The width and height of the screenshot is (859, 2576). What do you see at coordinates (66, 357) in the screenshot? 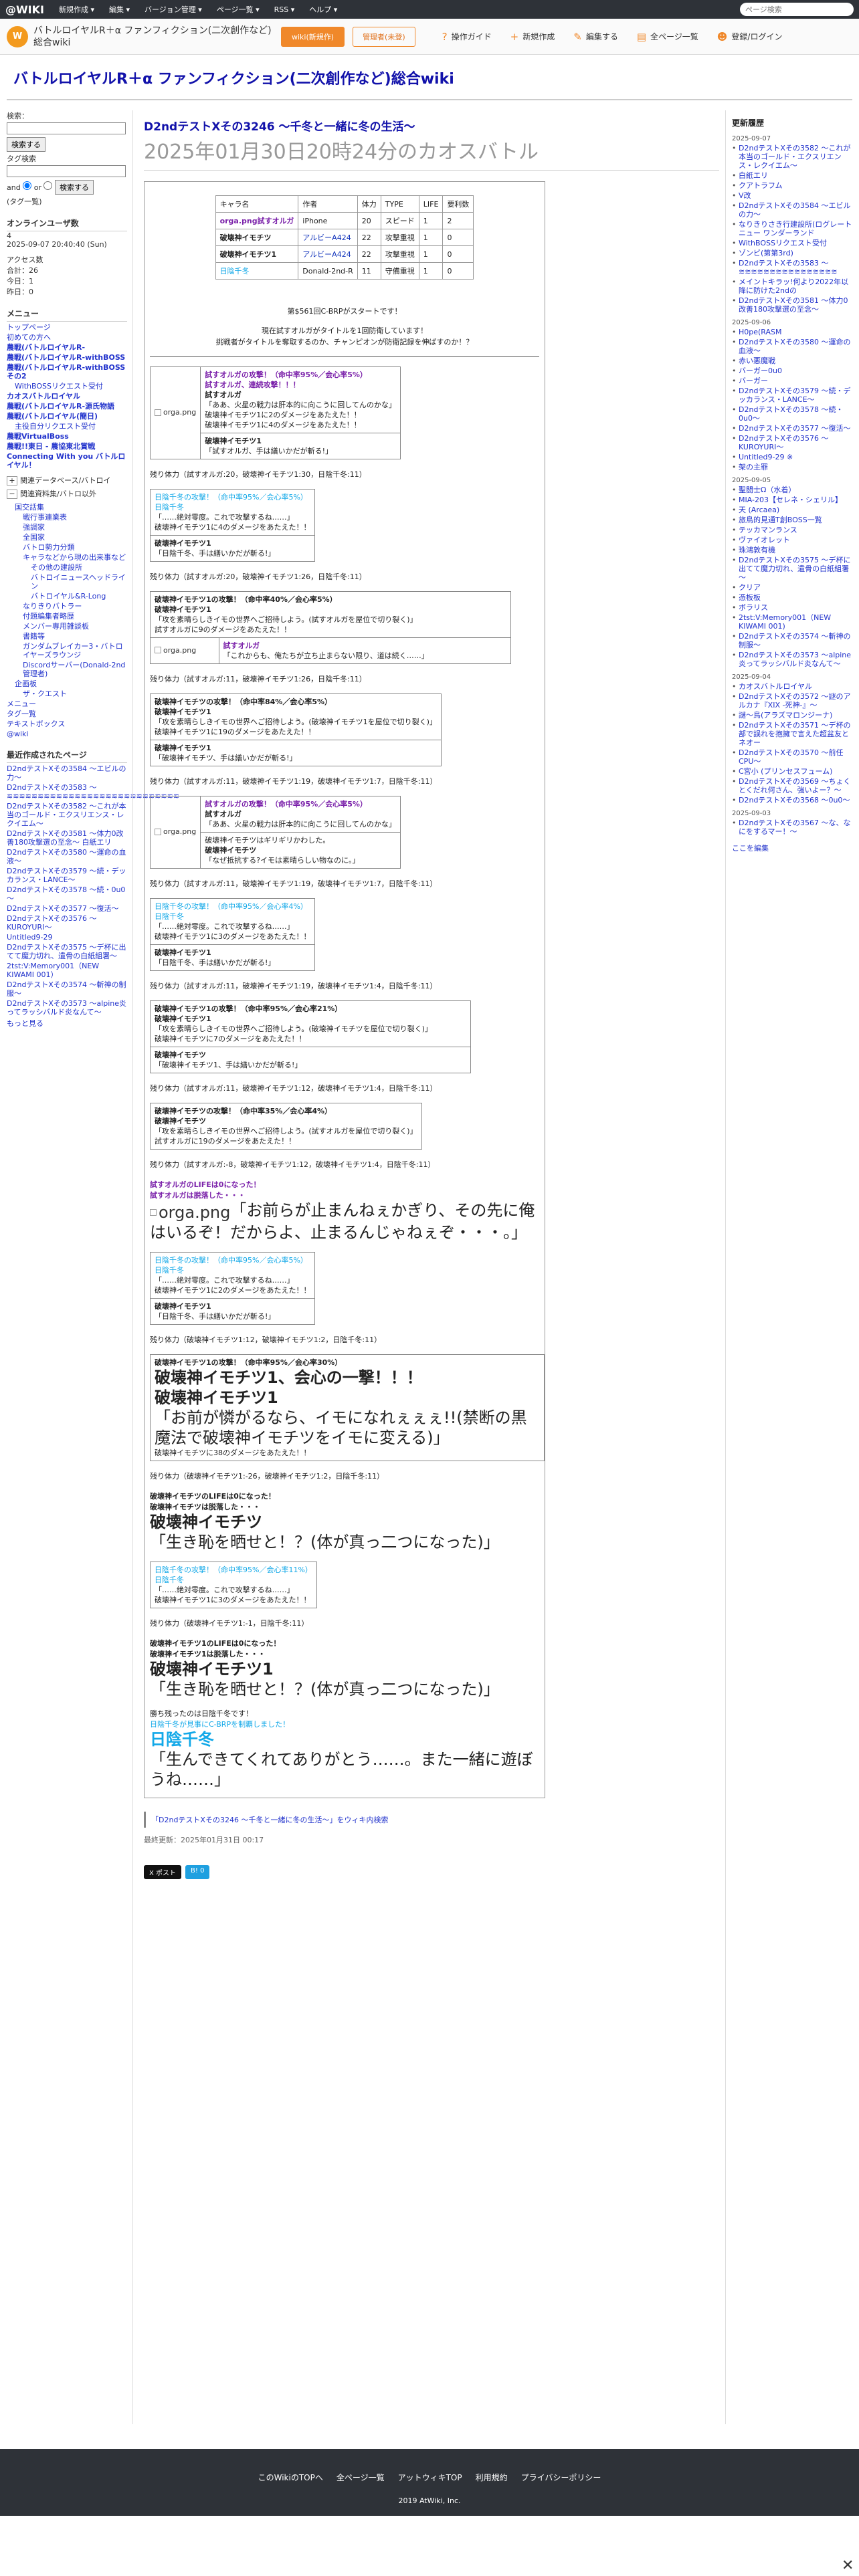
I see `menu-link: 農戦(バトルロイヤルR-withBOSS` at bounding box center [66, 357].